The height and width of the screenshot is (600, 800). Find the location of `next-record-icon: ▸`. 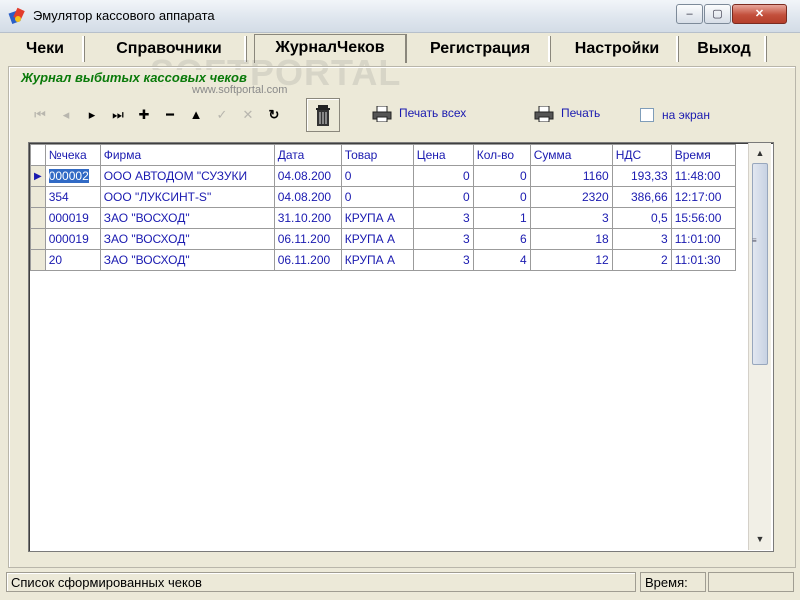

next-record-icon: ▸ is located at coordinates (92, 115).